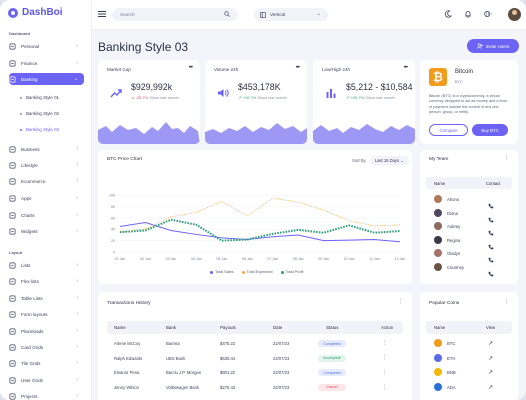 This screenshot has height=400, width=526. I want to click on invite-users-button: Invite Users, so click(493, 46).